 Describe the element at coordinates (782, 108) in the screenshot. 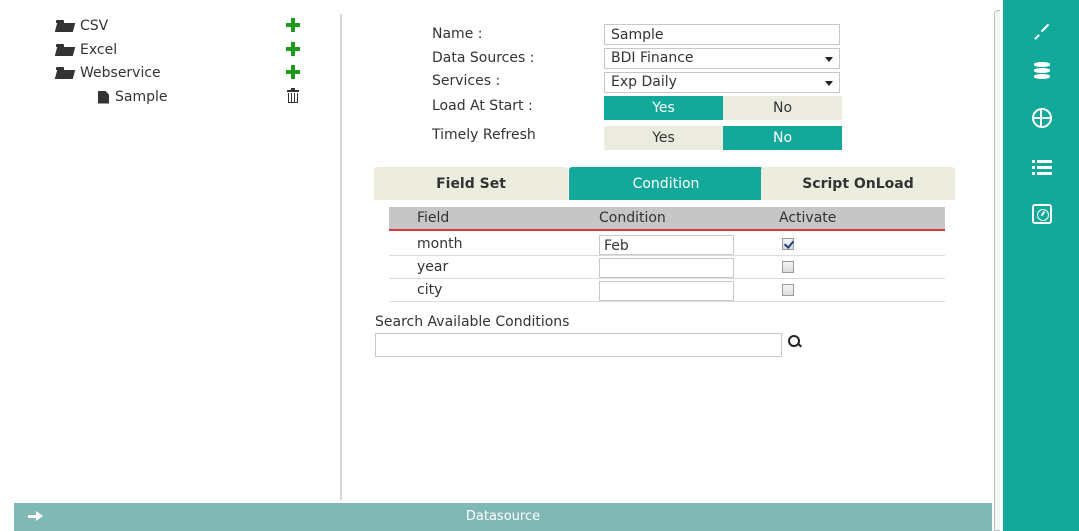

I see `load-at-start-no-button: No` at that location.